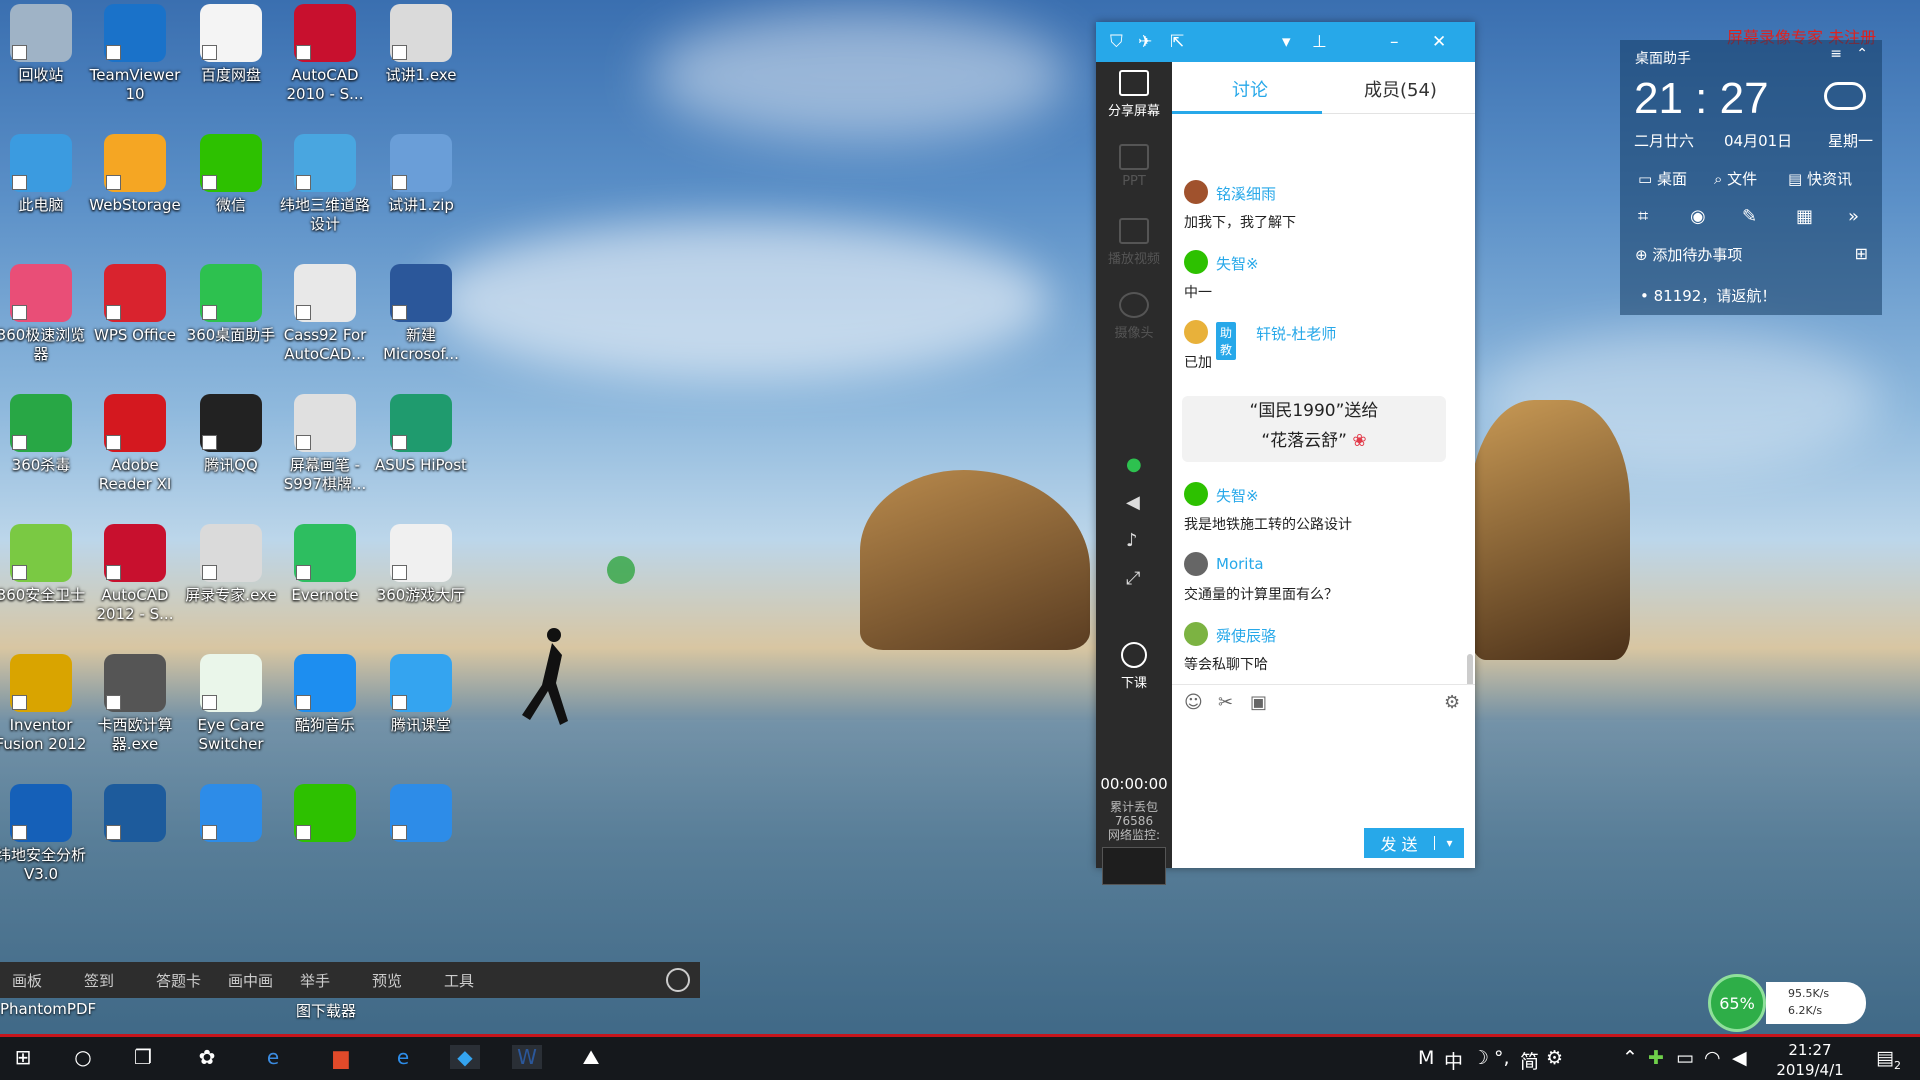 The width and height of the screenshot is (1920, 1080). What do you see at coordinates (1400, 89) in the screenshot?
I see `tab-members: 成员(54)` at bounding box center [1400, 89].